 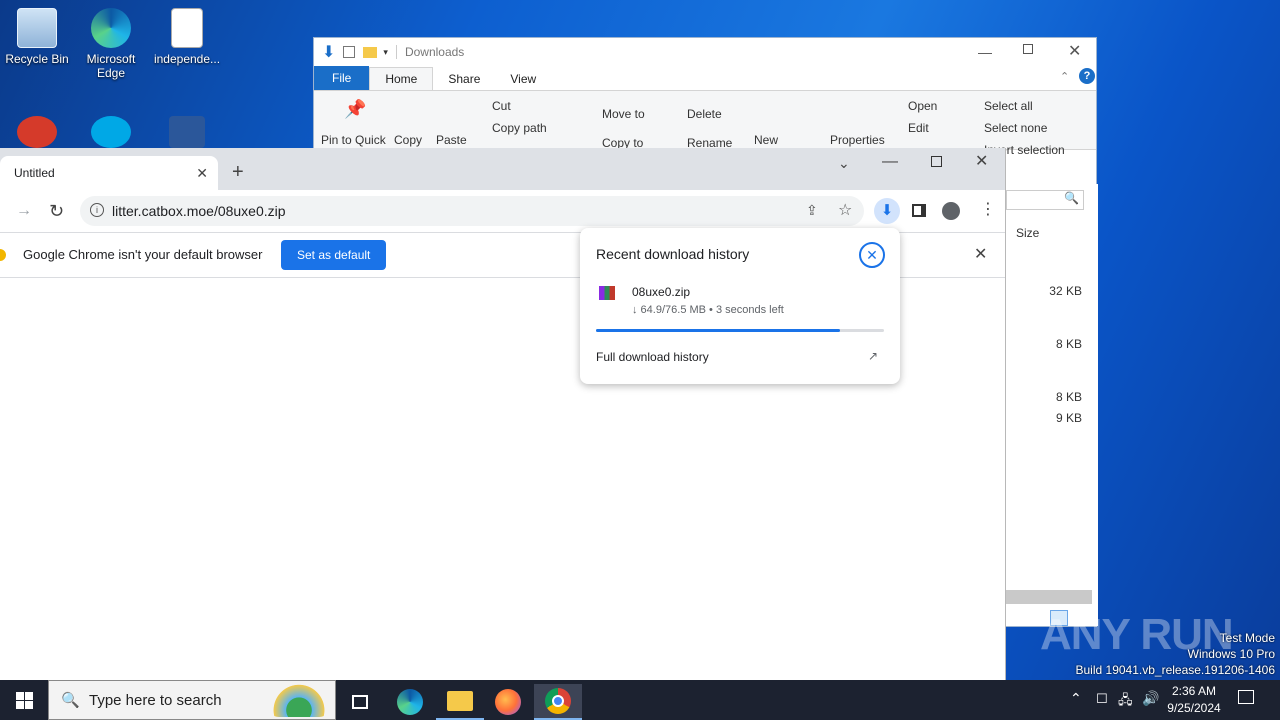 I want to click on edge-icon, so click(x=410, y=702).